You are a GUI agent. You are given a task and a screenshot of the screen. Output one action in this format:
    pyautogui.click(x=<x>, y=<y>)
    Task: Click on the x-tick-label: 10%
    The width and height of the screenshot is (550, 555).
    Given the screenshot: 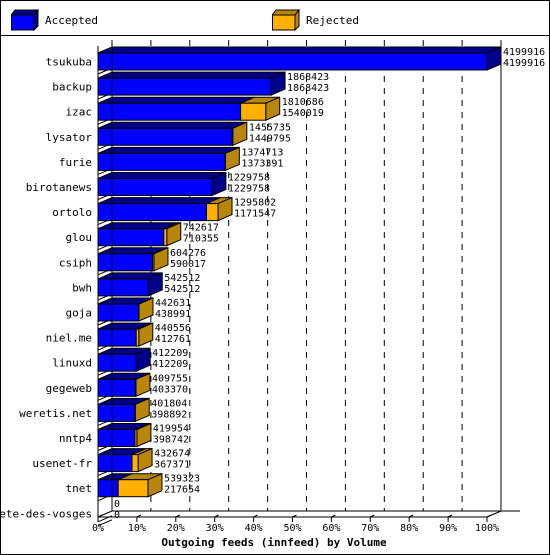 What is the action you would take?
    pyautogui.click(x=137, y=528)
    